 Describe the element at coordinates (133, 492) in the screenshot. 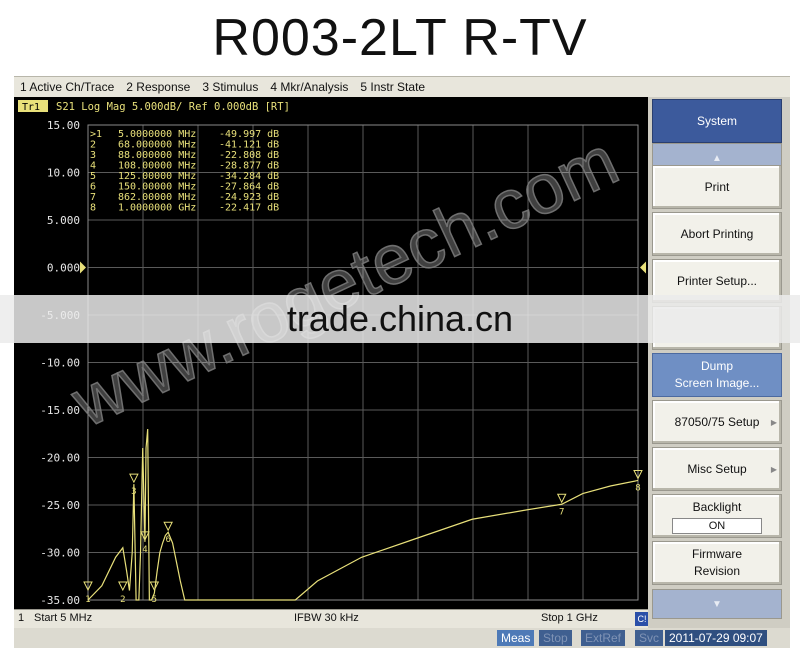

I see `marker-number: 3` at that location.